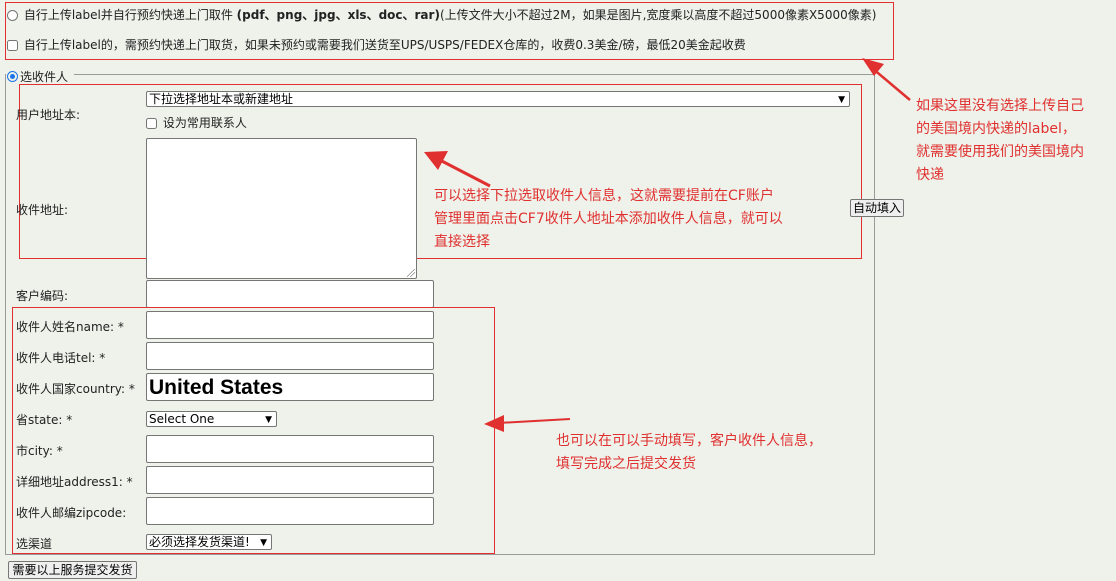 The image size is (1116, 581). I want to click on note-bottom: 也可以在可以手动填写，客户收件人信息， 填写完成之后提交发货, so click(689, 453).